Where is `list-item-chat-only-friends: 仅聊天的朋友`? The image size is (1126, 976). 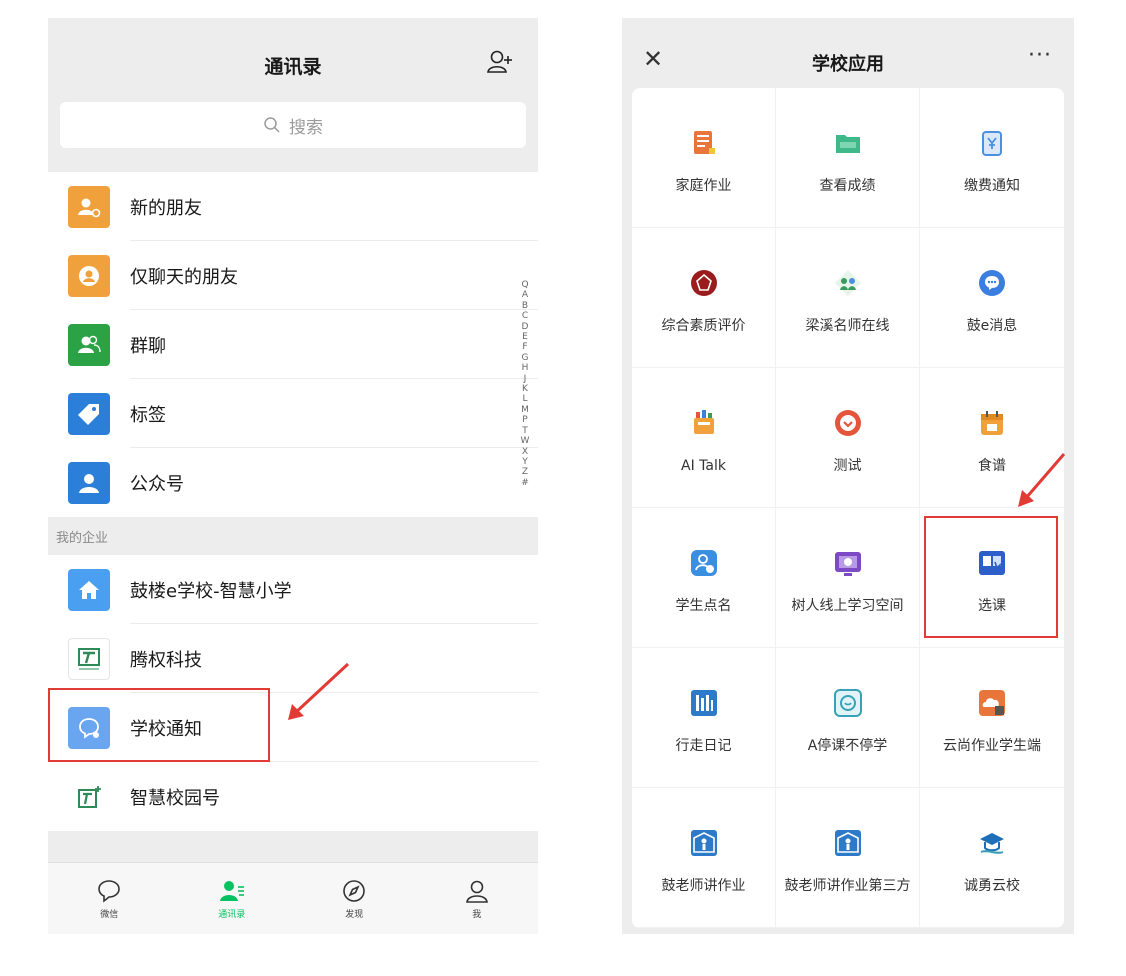
list-item-chat-only-friends: 仅聊天的朋友 is located at coordinates (293, 275).